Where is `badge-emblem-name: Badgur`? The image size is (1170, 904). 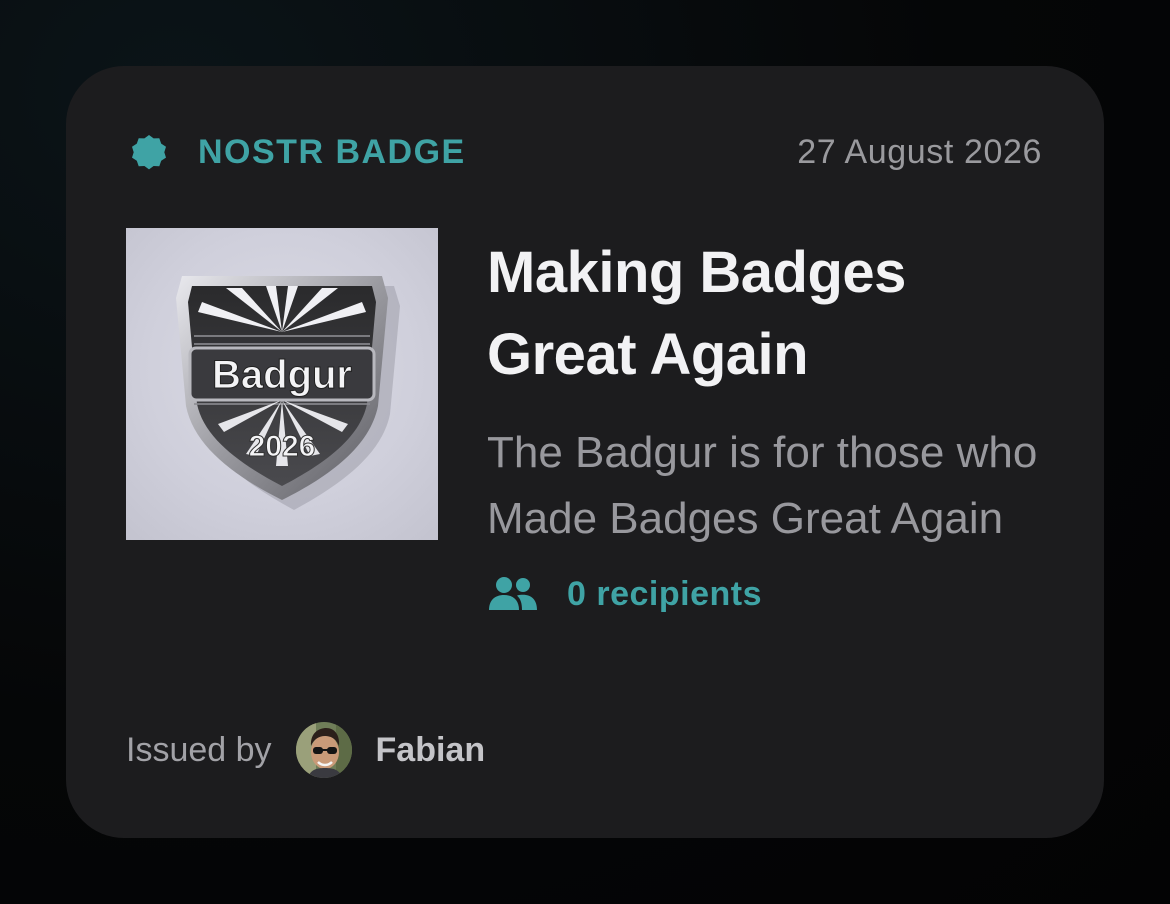 badge-emblem-name: Badgur is located at coordinates (282, 375).